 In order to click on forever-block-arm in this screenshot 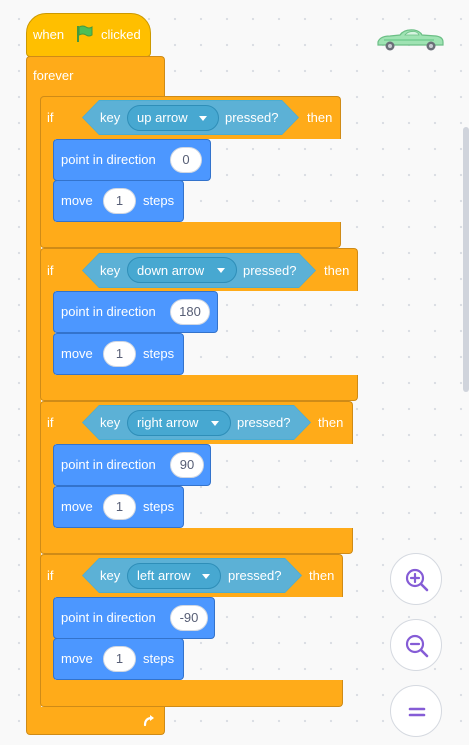, I will do `click(33, 402)`.